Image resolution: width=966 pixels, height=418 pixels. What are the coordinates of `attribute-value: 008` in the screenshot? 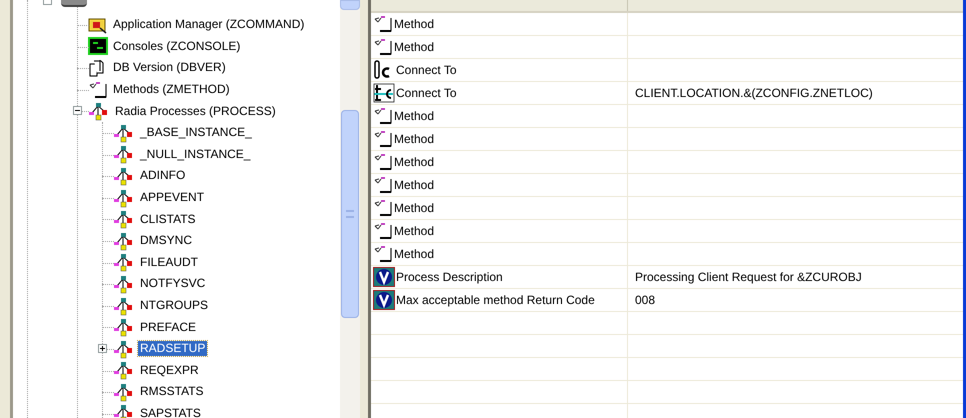 It's located at (645, 300).